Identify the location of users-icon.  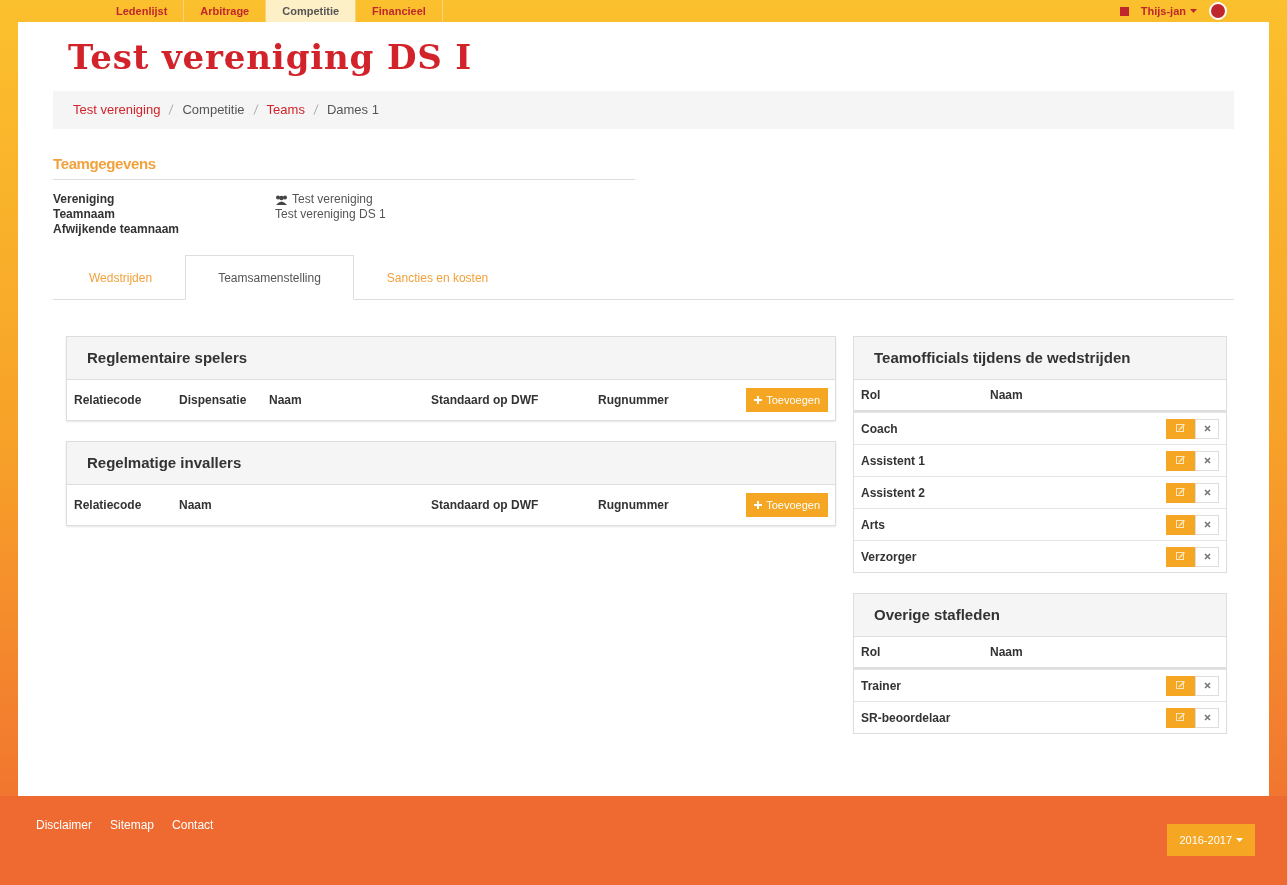
(281, 199).